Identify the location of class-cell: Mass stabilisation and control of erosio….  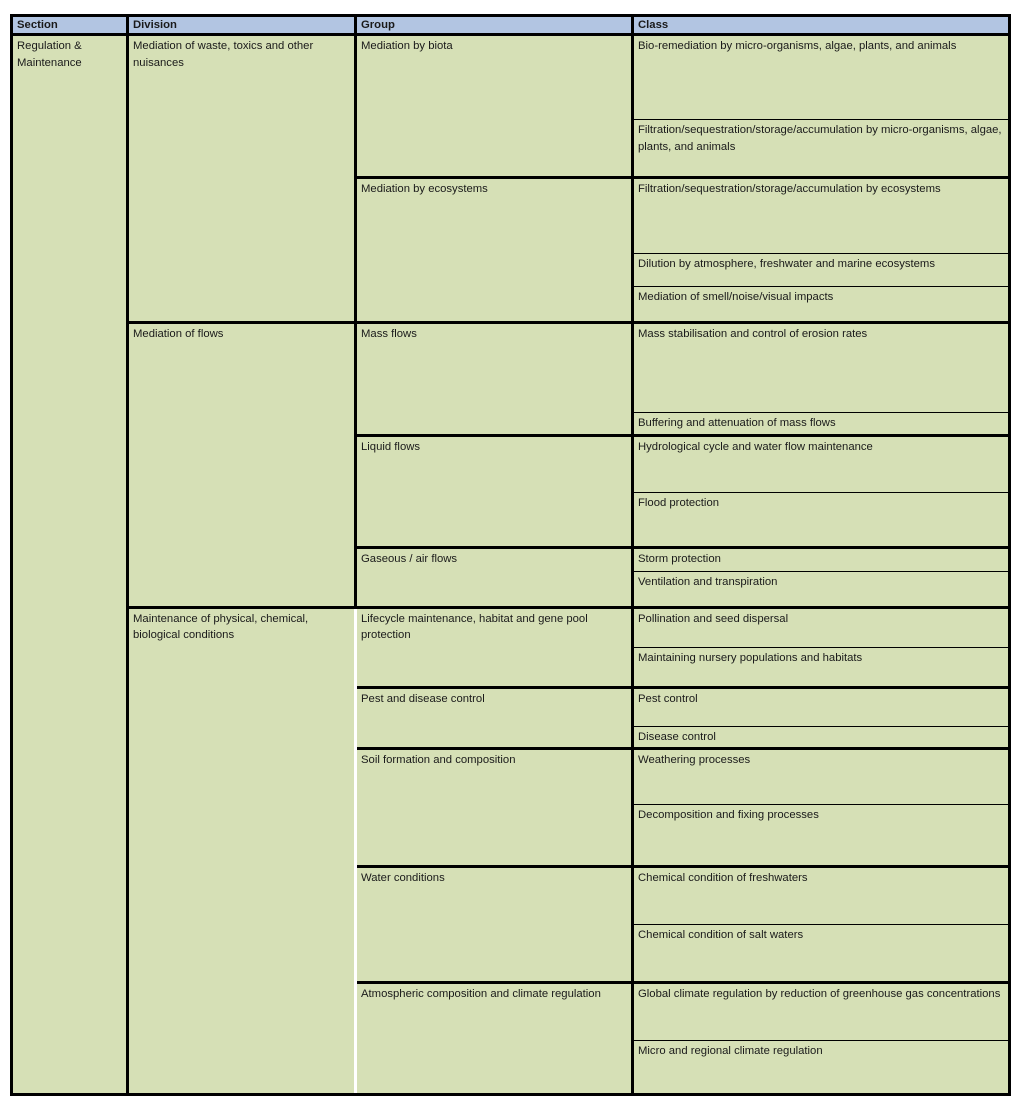
(821, 367).